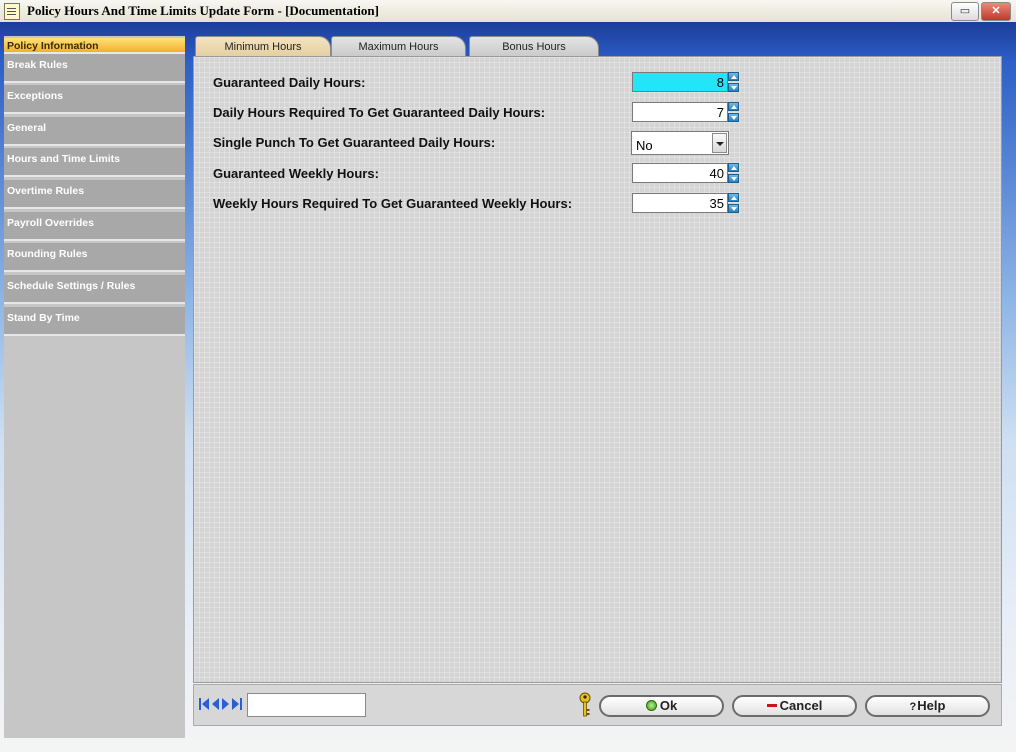  I want to click on guaranteed-daily-hours-spinner, so click(733, 82).